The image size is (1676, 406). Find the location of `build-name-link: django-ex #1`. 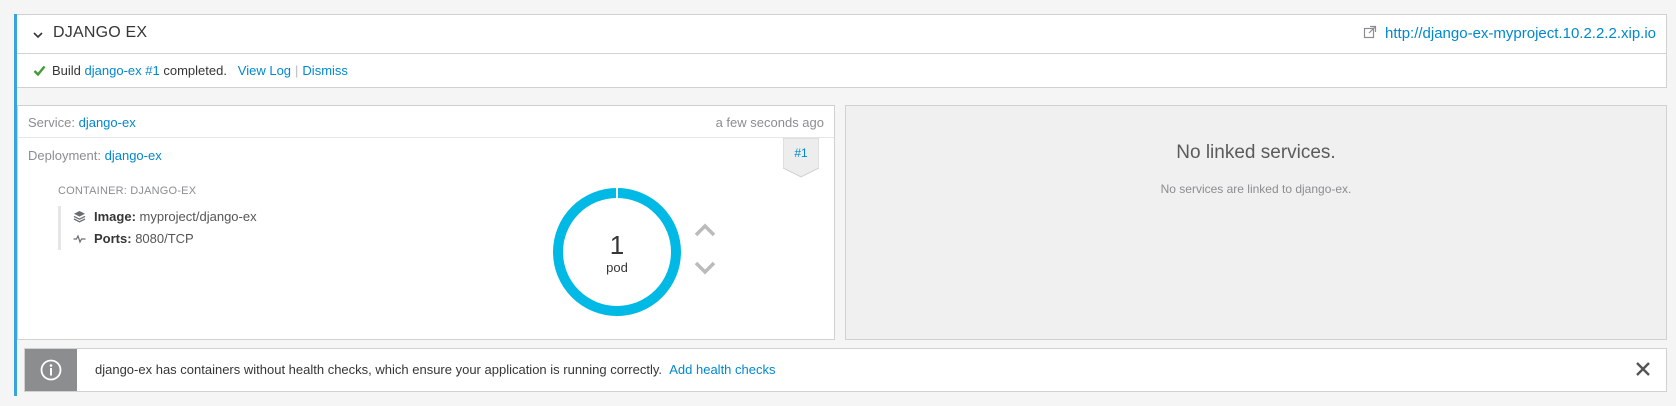

build-name-link: django-ex #1 is located at coordinates (122, 70).